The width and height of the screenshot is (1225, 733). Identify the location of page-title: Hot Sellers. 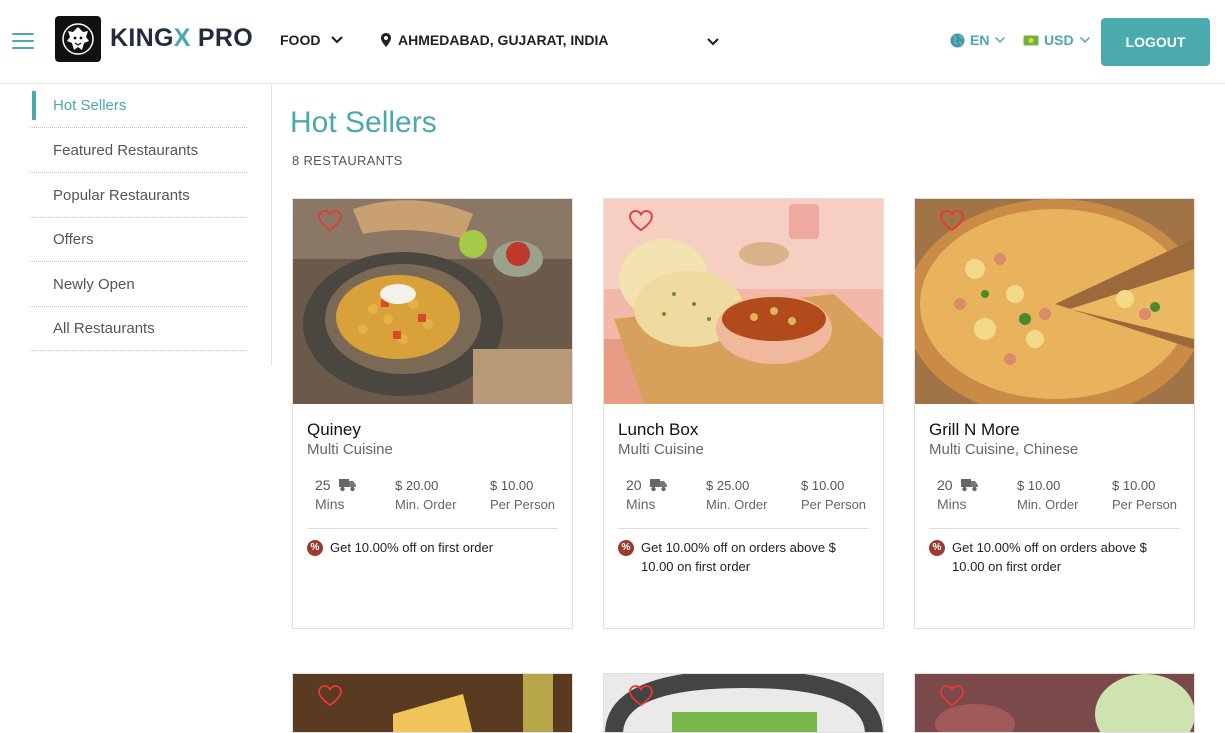
(363, 122).